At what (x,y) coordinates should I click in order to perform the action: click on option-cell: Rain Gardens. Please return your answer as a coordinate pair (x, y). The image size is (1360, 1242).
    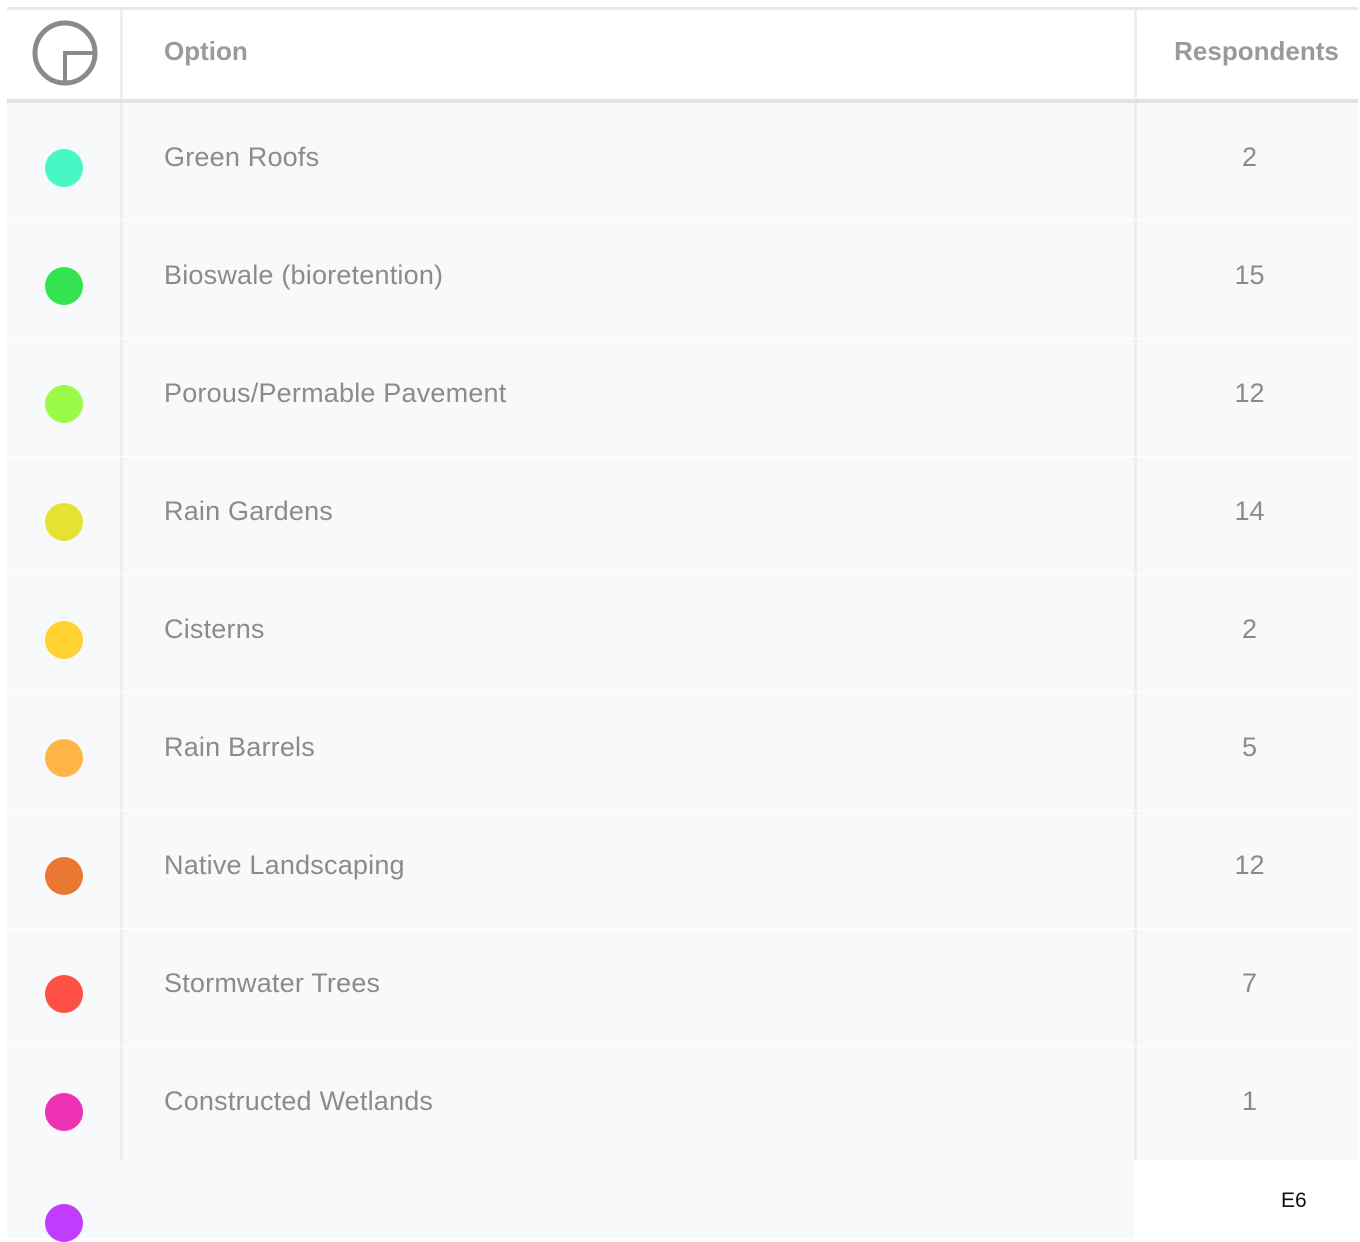
    Looking at the image, I should click on (630, 515).